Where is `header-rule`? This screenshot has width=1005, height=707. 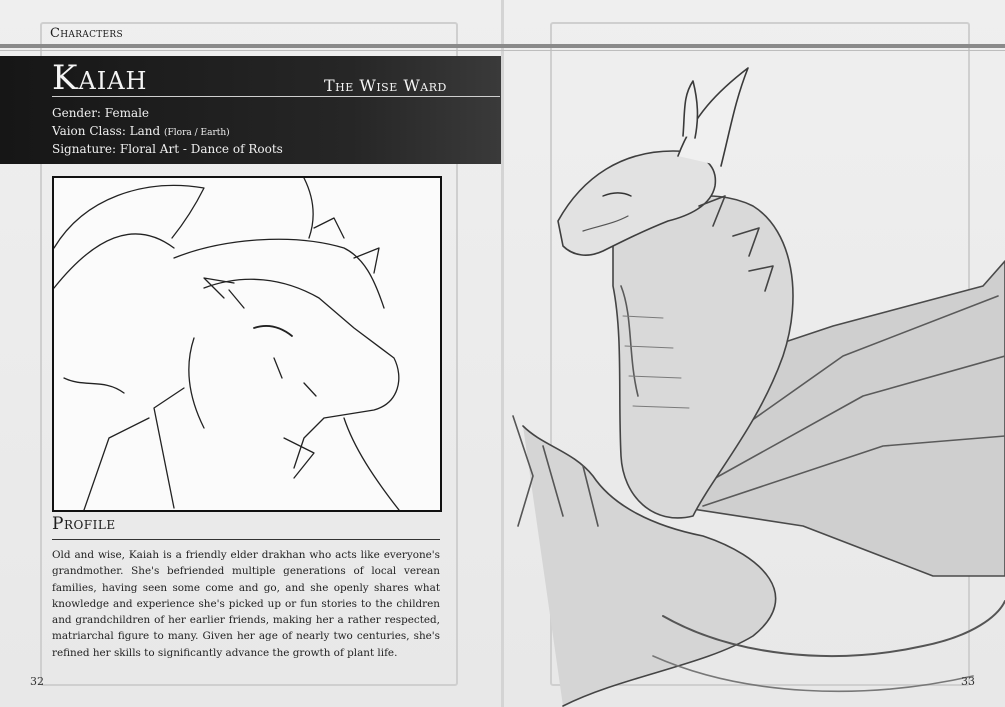 header-rule is located at coordinates (502, 46).